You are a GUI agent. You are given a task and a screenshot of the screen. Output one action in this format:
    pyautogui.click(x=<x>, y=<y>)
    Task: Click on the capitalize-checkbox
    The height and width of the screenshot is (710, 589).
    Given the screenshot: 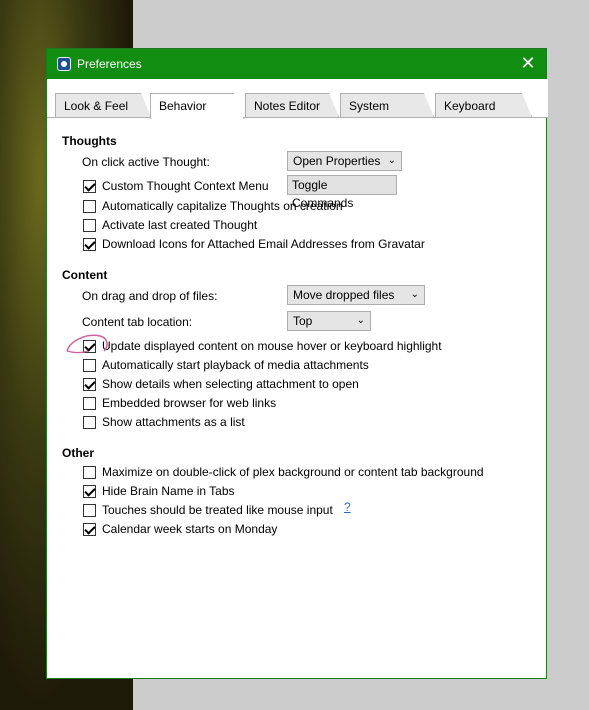 What is the action you would take?
    pyautogui.click(x=89, y=206)
    